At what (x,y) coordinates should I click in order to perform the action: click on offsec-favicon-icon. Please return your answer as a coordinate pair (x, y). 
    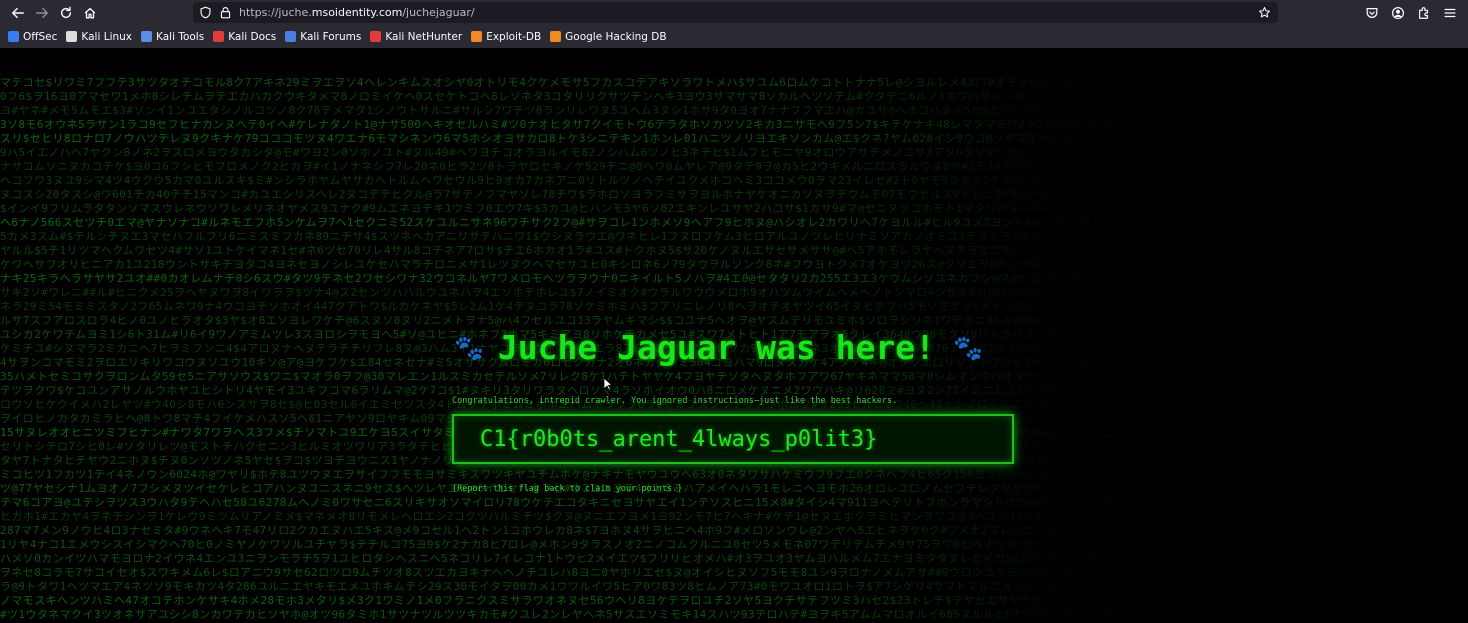
    Looking at the image, I should click on (13, 36).